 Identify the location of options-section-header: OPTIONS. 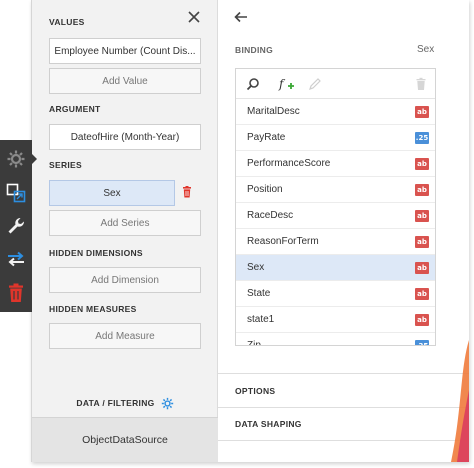
(343, 390).